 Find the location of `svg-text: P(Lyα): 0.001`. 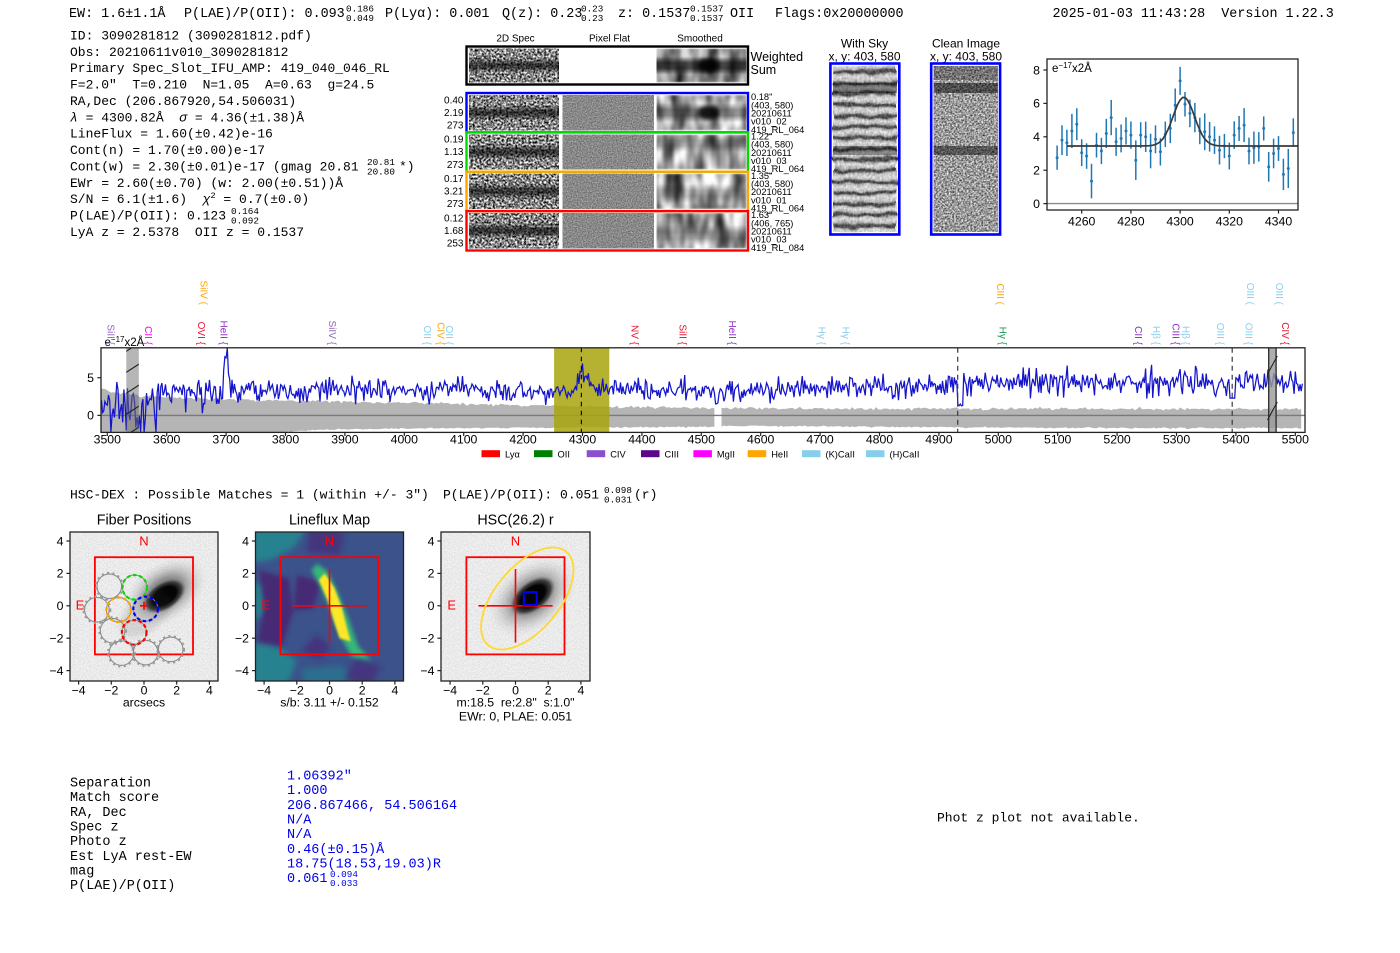

svg-text: P(Lyα): 0.001 is located at coordinates (437, 14).